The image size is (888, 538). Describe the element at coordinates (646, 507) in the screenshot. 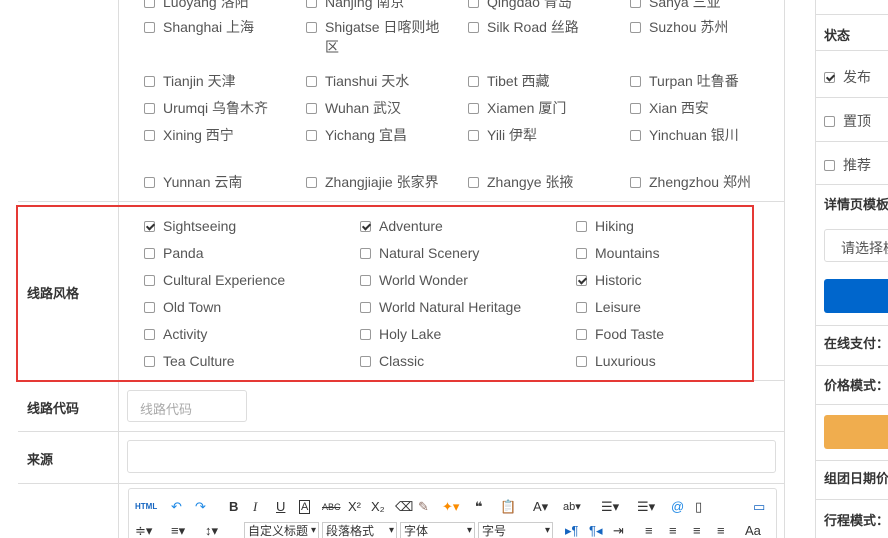

I see `unordered-list-icon: ☰▾` at that location.